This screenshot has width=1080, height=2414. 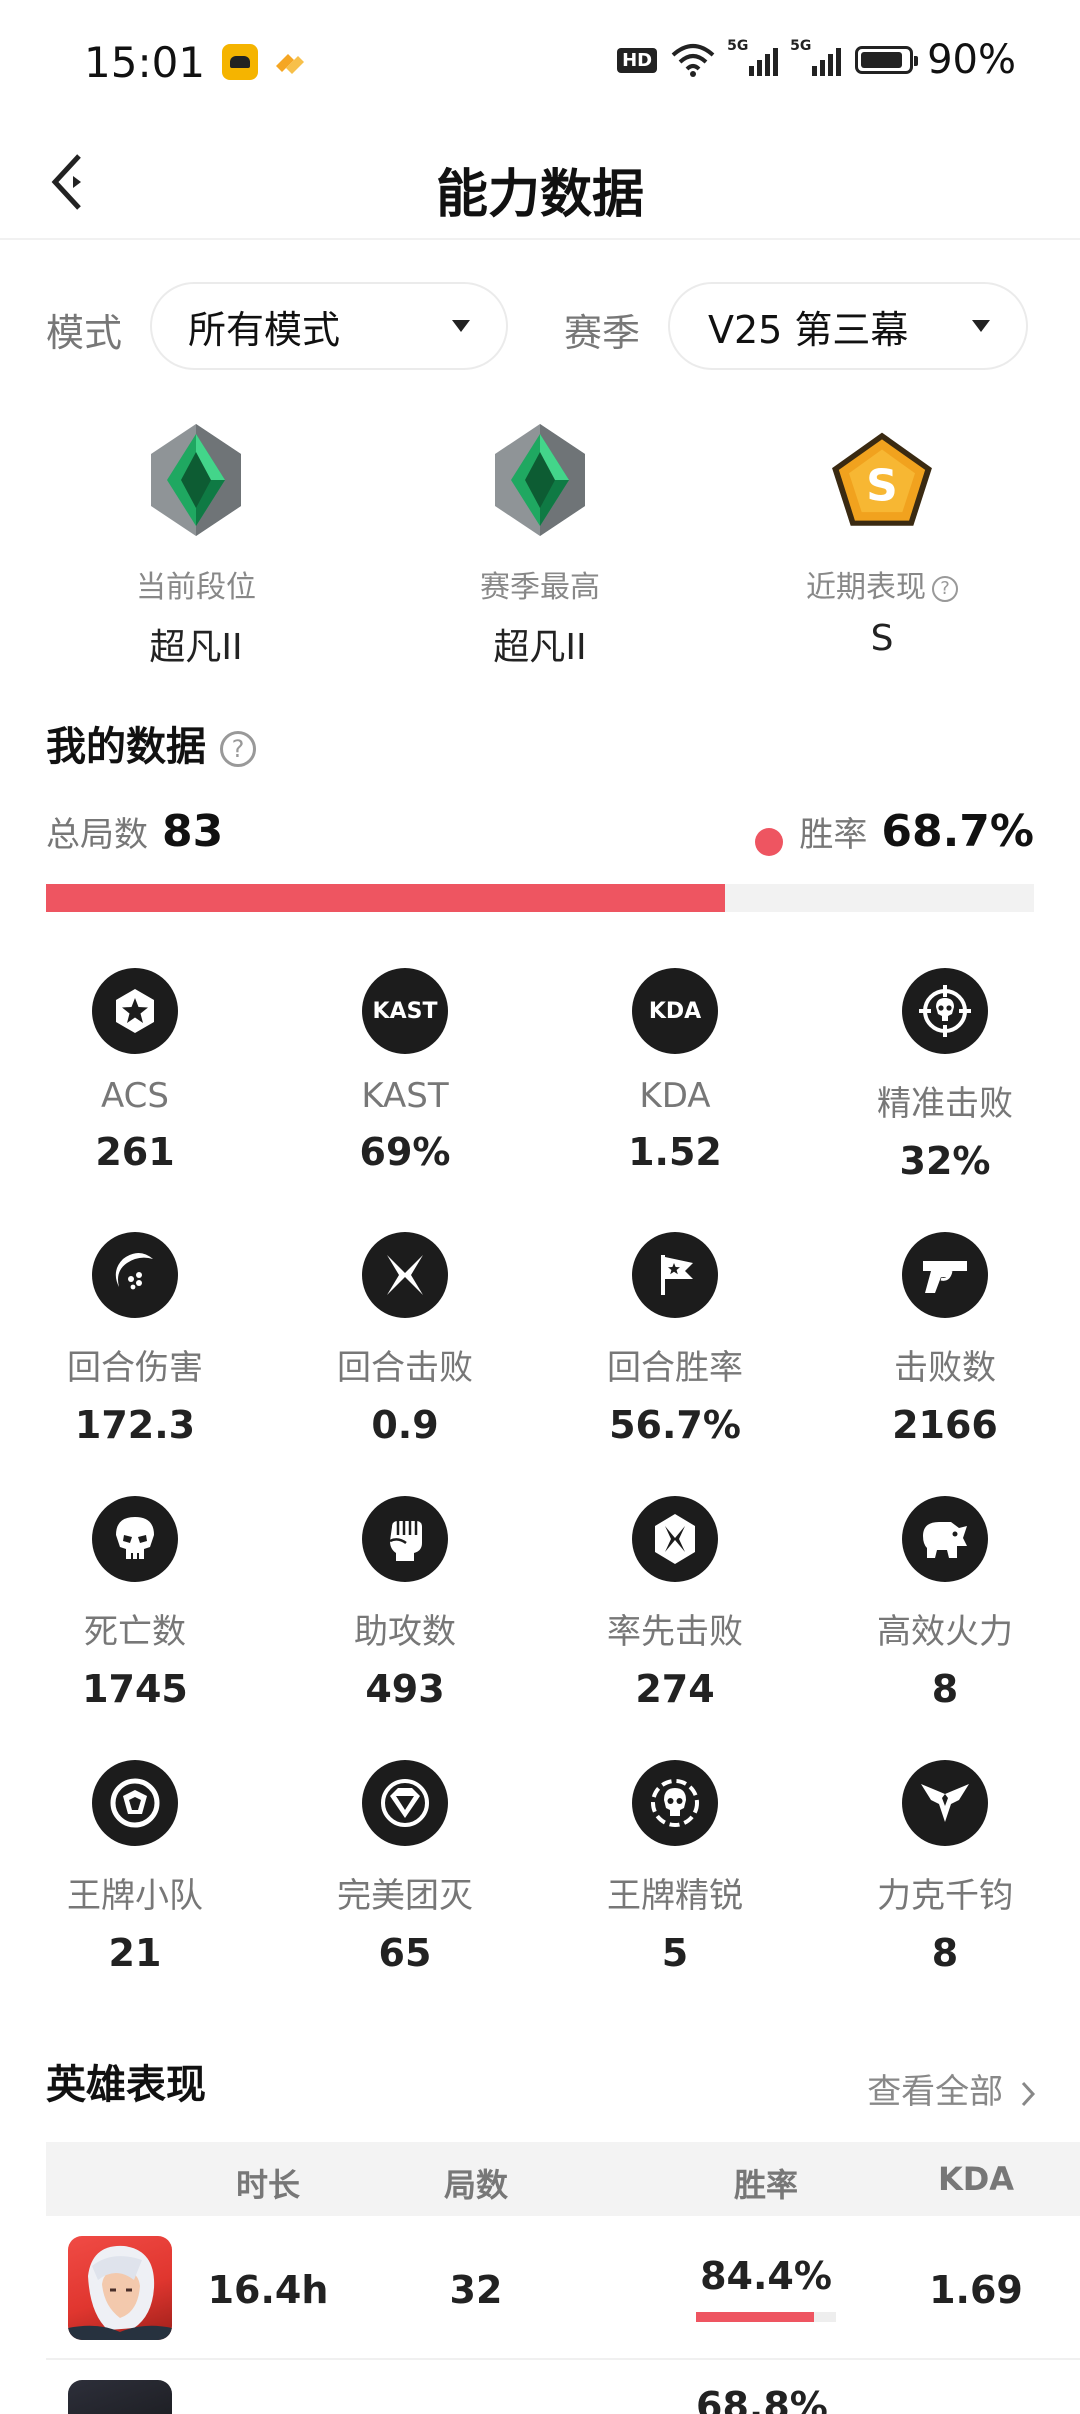 I want to click on stat-label: 击败数, so click(x=945, y=1368).